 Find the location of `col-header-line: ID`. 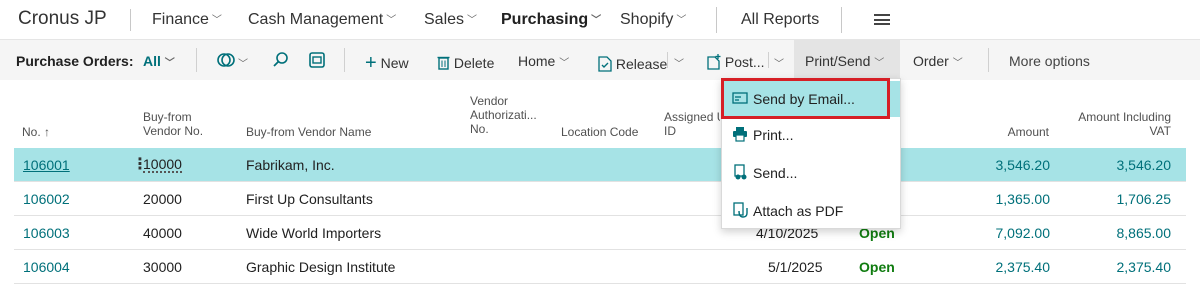

col-header-line: ID is located at coordinates (670, 131).